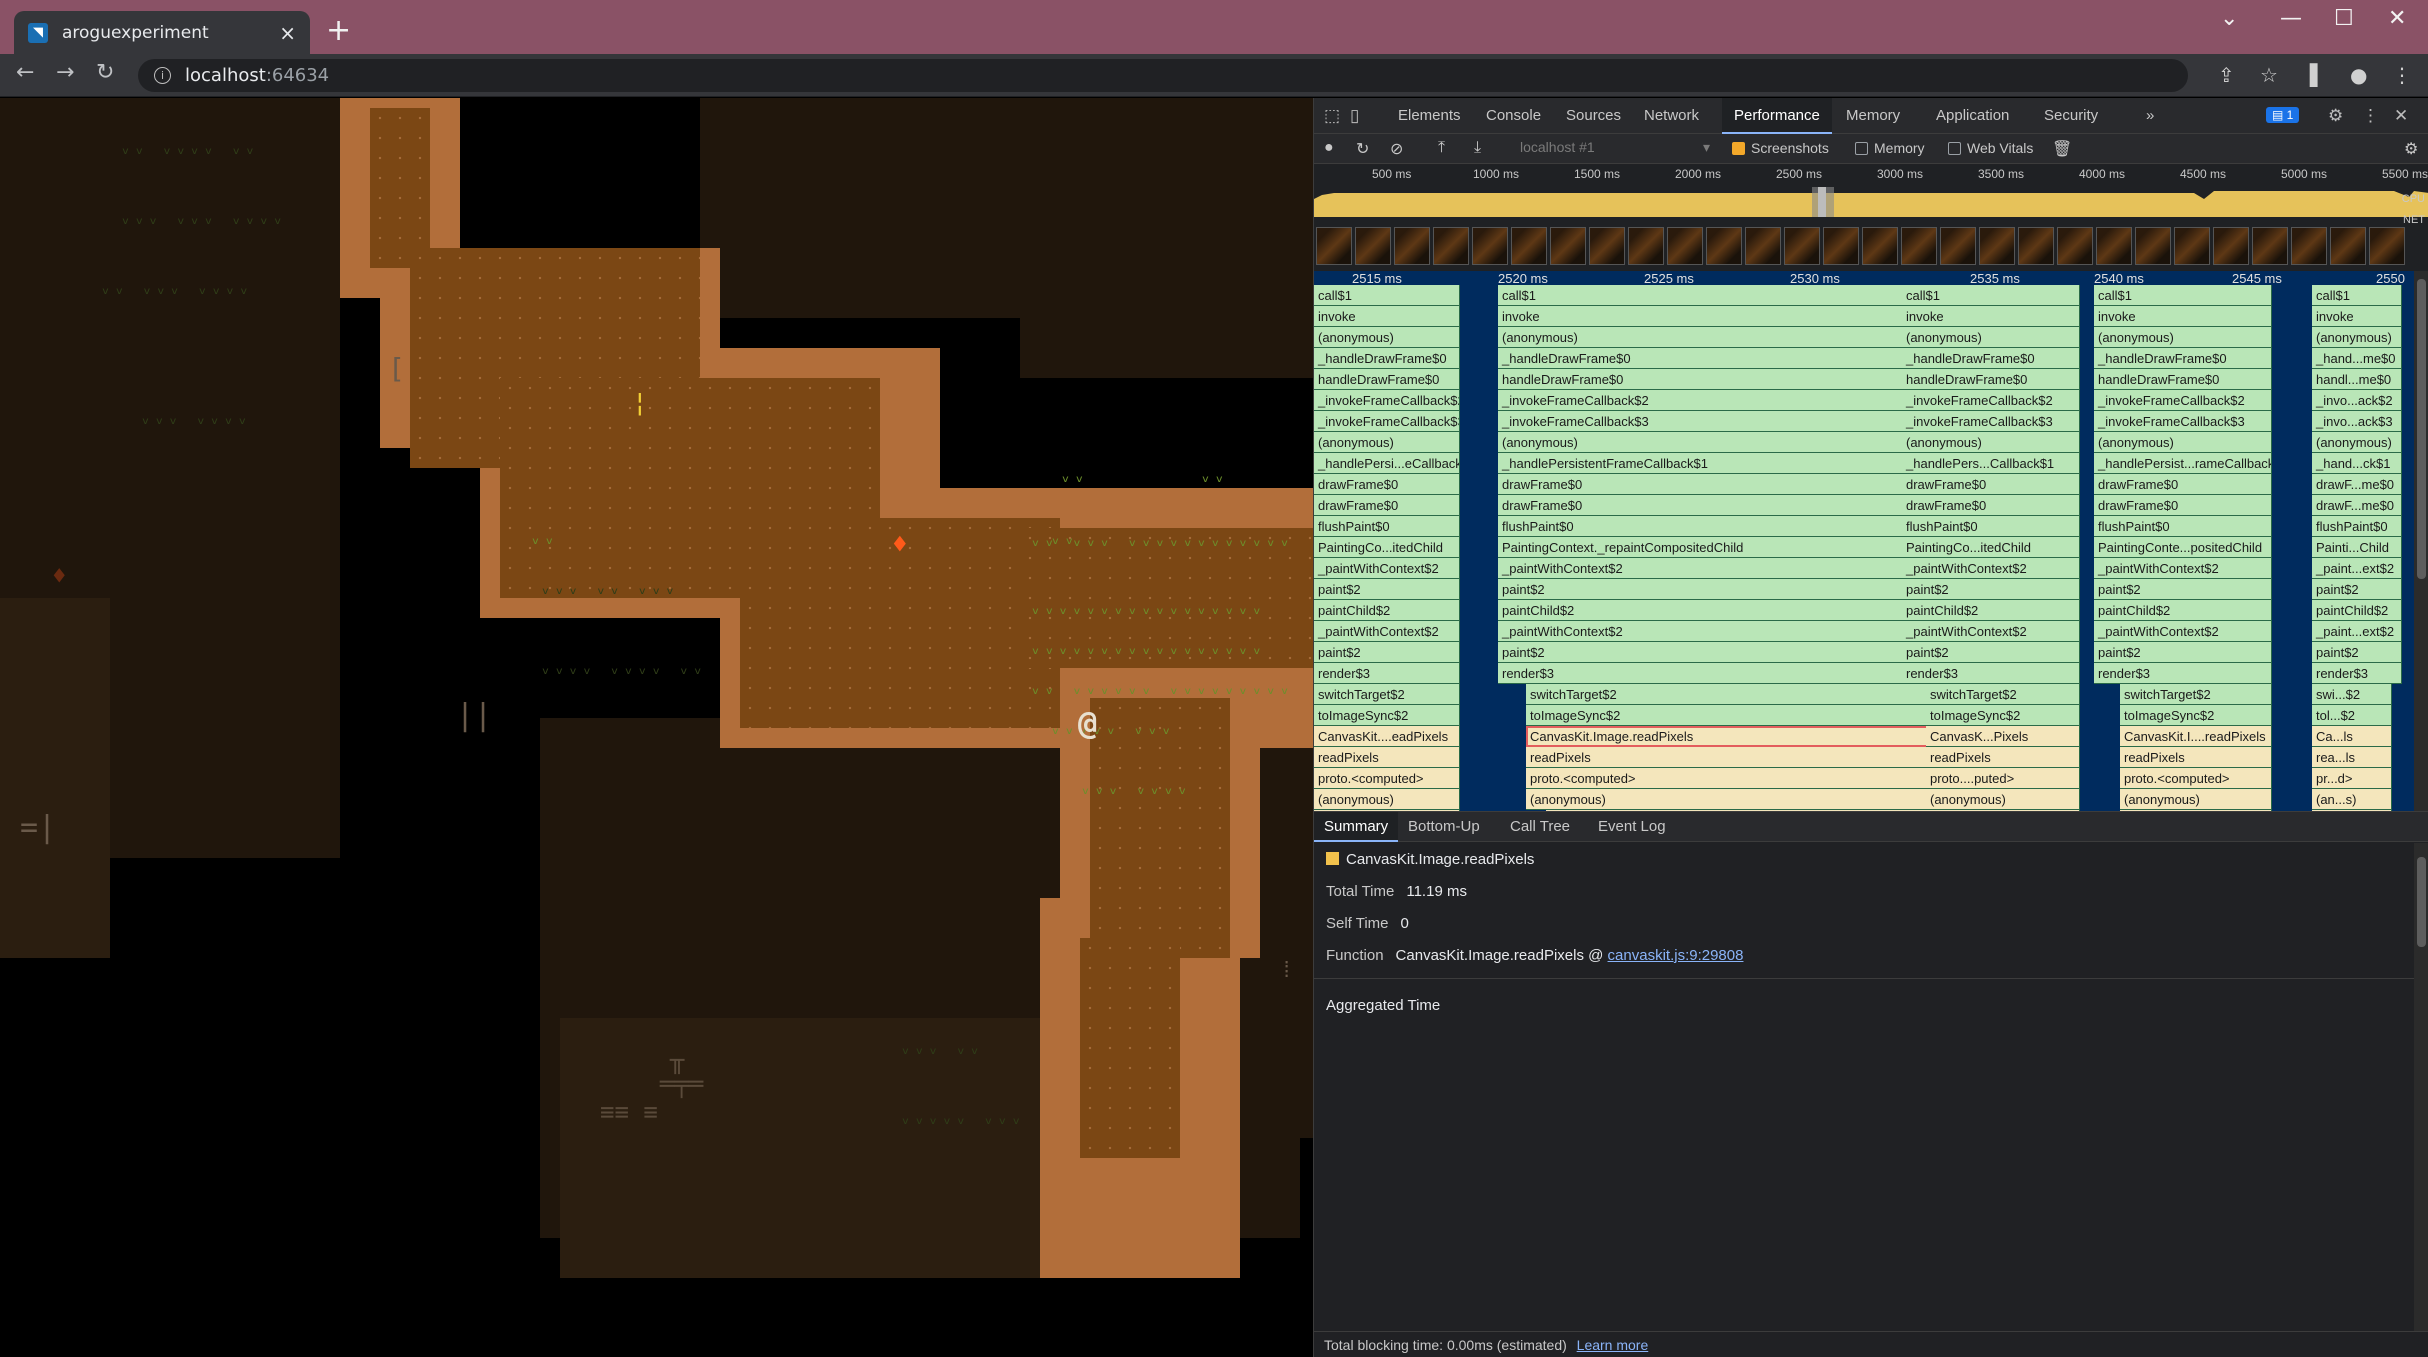 This screenshot has width=2428, height=1357. I want to click on flame-entry: _handlePers...Callback$1, so click(1991, 463).